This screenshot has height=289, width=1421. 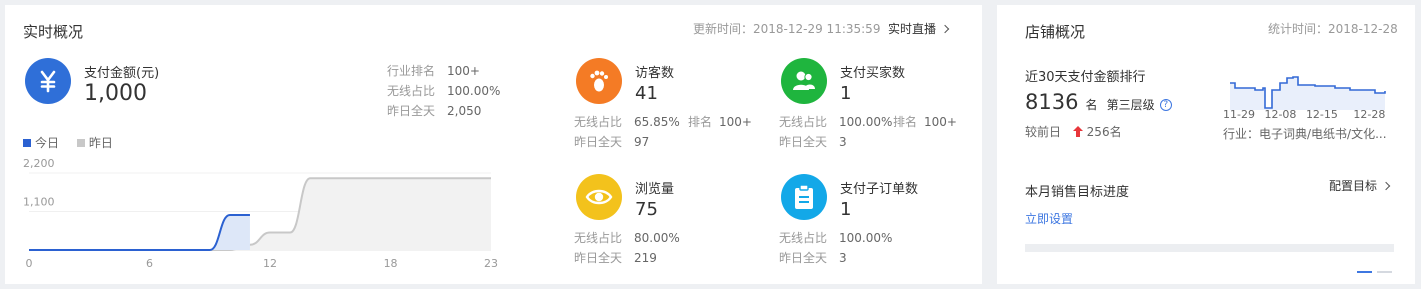 What do you see at coordinates (835, 237) in the screenshot?
I see `suborders-row1: 无线占比 100.00%` at bounding box center [835, 237].